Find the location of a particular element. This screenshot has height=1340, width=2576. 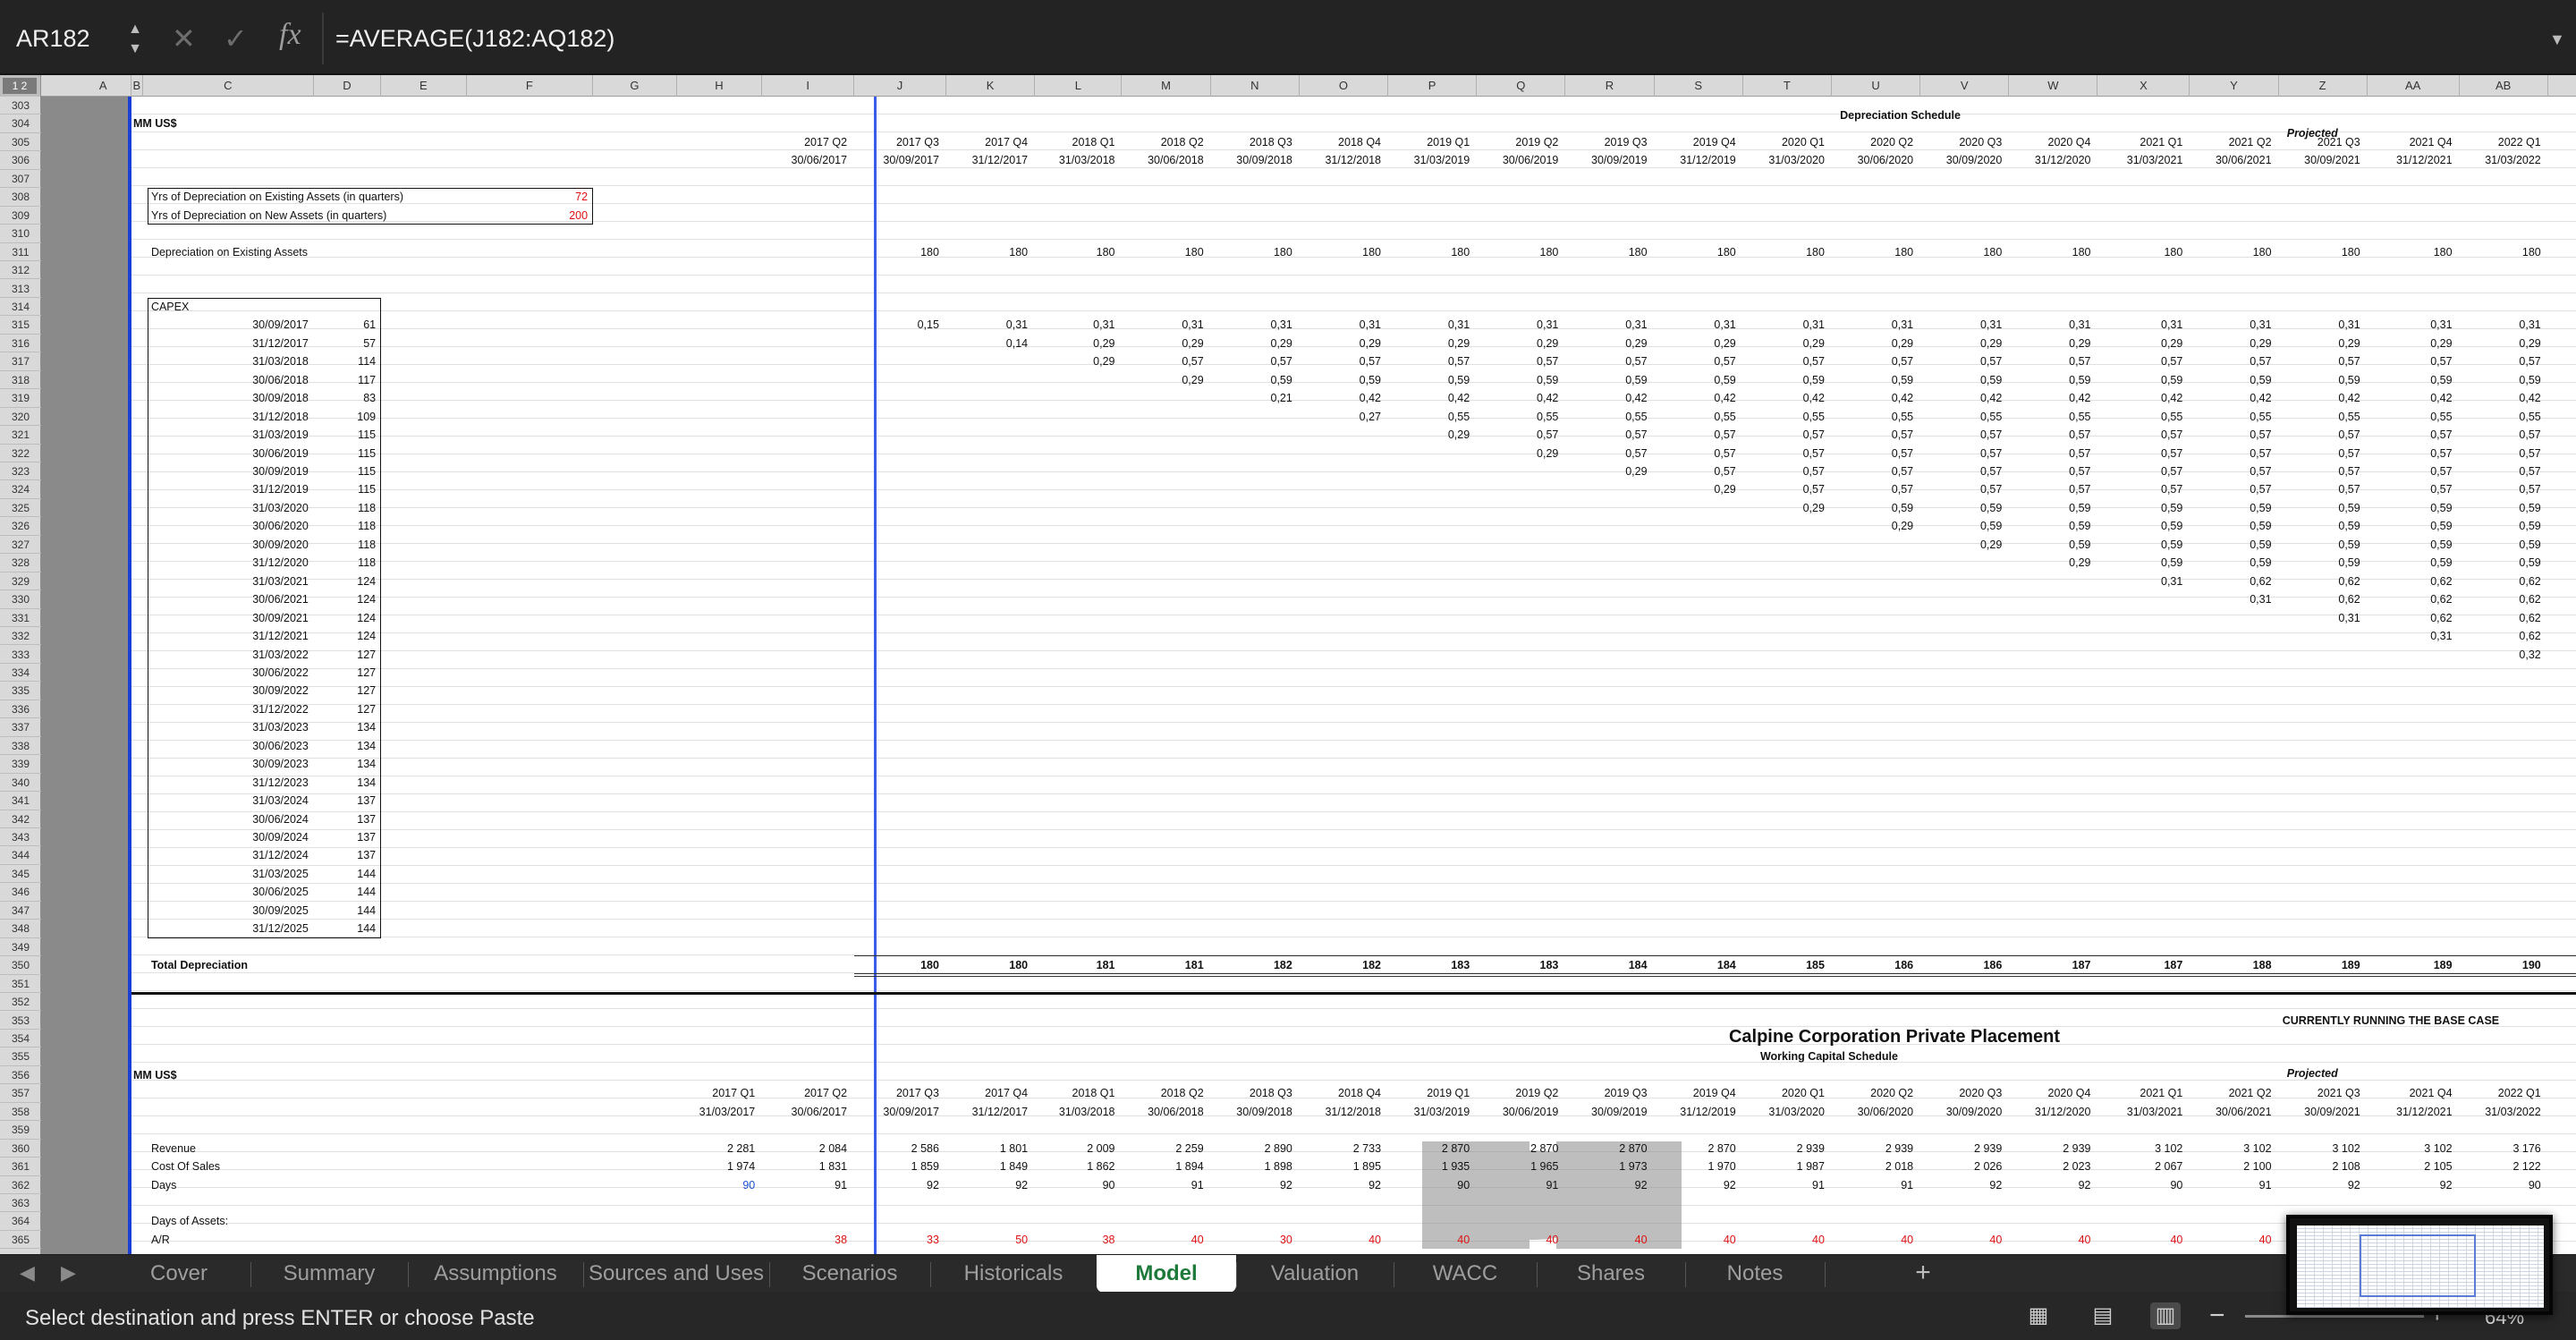

row-header: 320 is located at coordinates (20, 417).